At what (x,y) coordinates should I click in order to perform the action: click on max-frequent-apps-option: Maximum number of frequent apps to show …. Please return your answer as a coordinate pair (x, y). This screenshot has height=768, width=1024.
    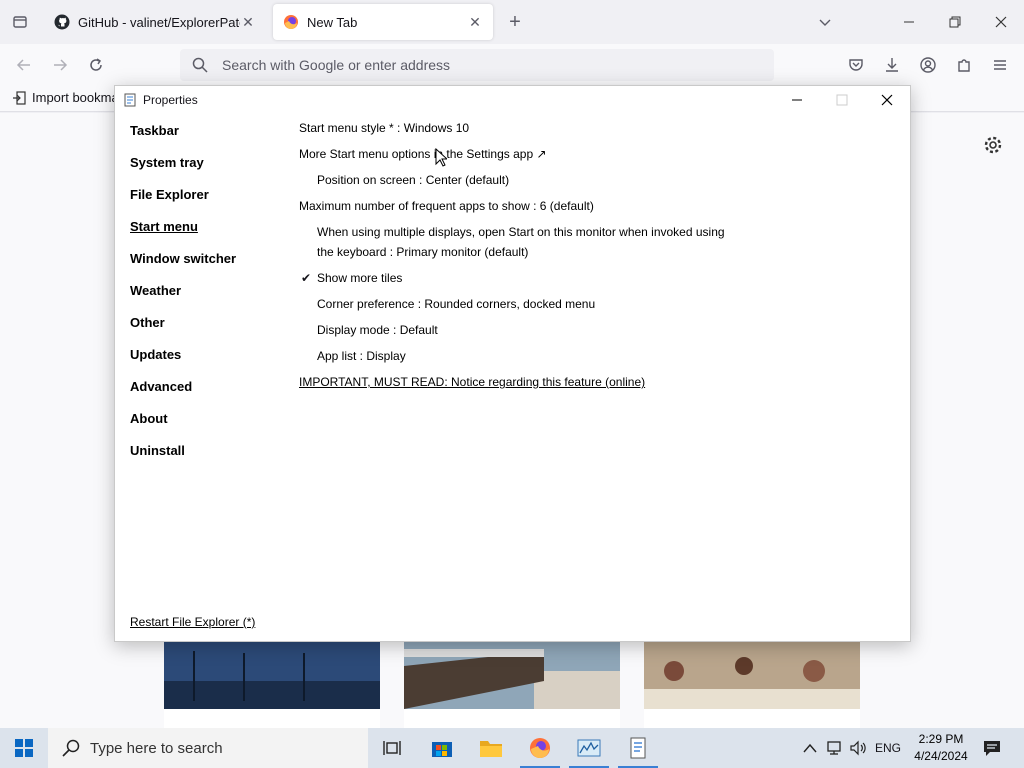
    Looking at the image, I should click on (446, 206).